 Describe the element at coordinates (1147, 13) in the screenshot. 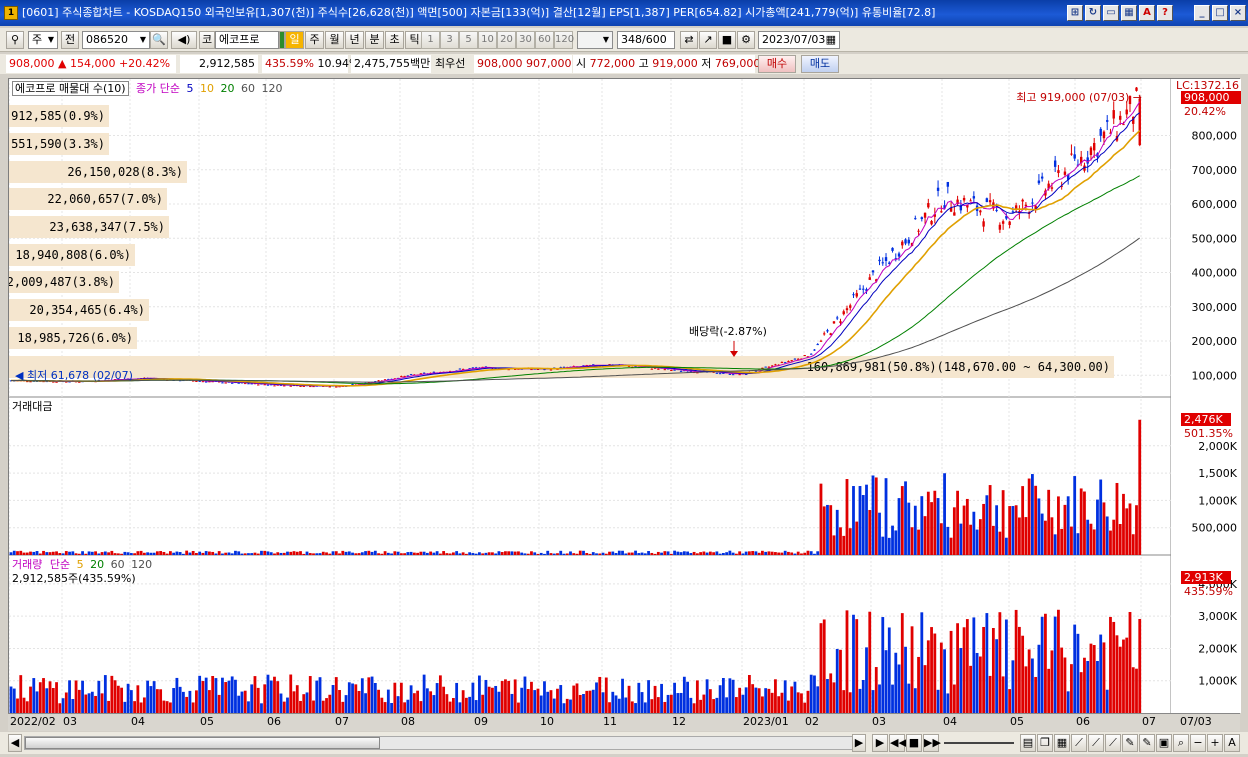

I see `font-icon: A` at that location.